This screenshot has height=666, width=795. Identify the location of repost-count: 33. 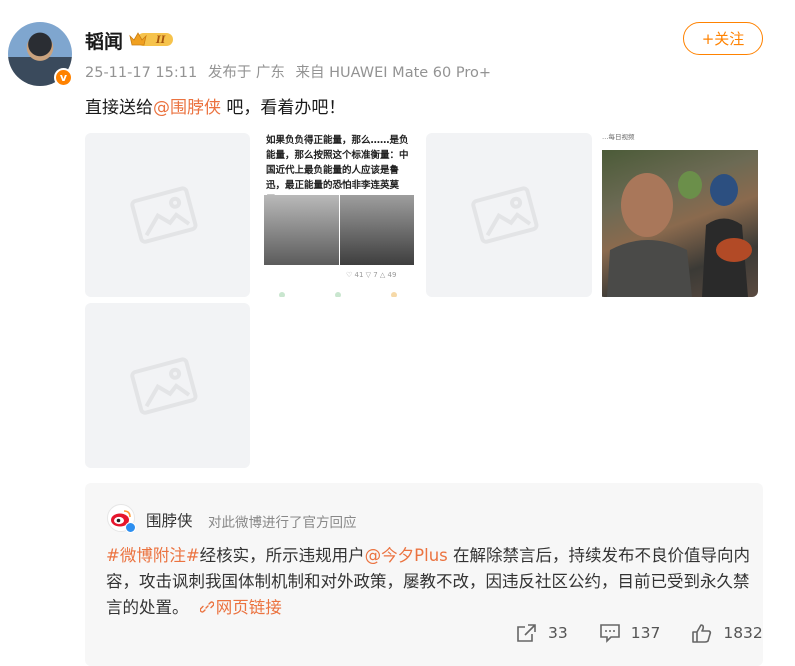
(558, 633).